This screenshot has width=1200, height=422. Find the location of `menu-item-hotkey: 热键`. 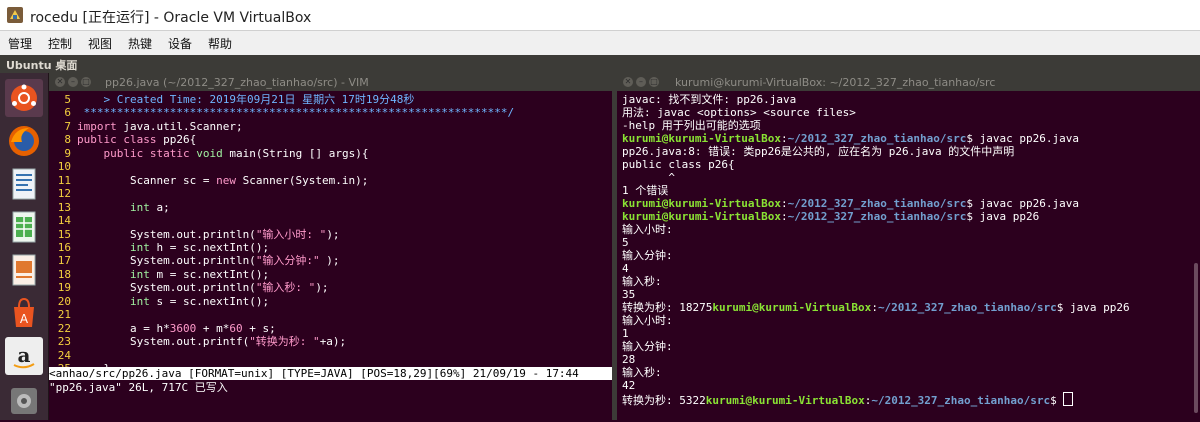

menu-item-hotkey: 热键 is located at coordinates (140, 43).